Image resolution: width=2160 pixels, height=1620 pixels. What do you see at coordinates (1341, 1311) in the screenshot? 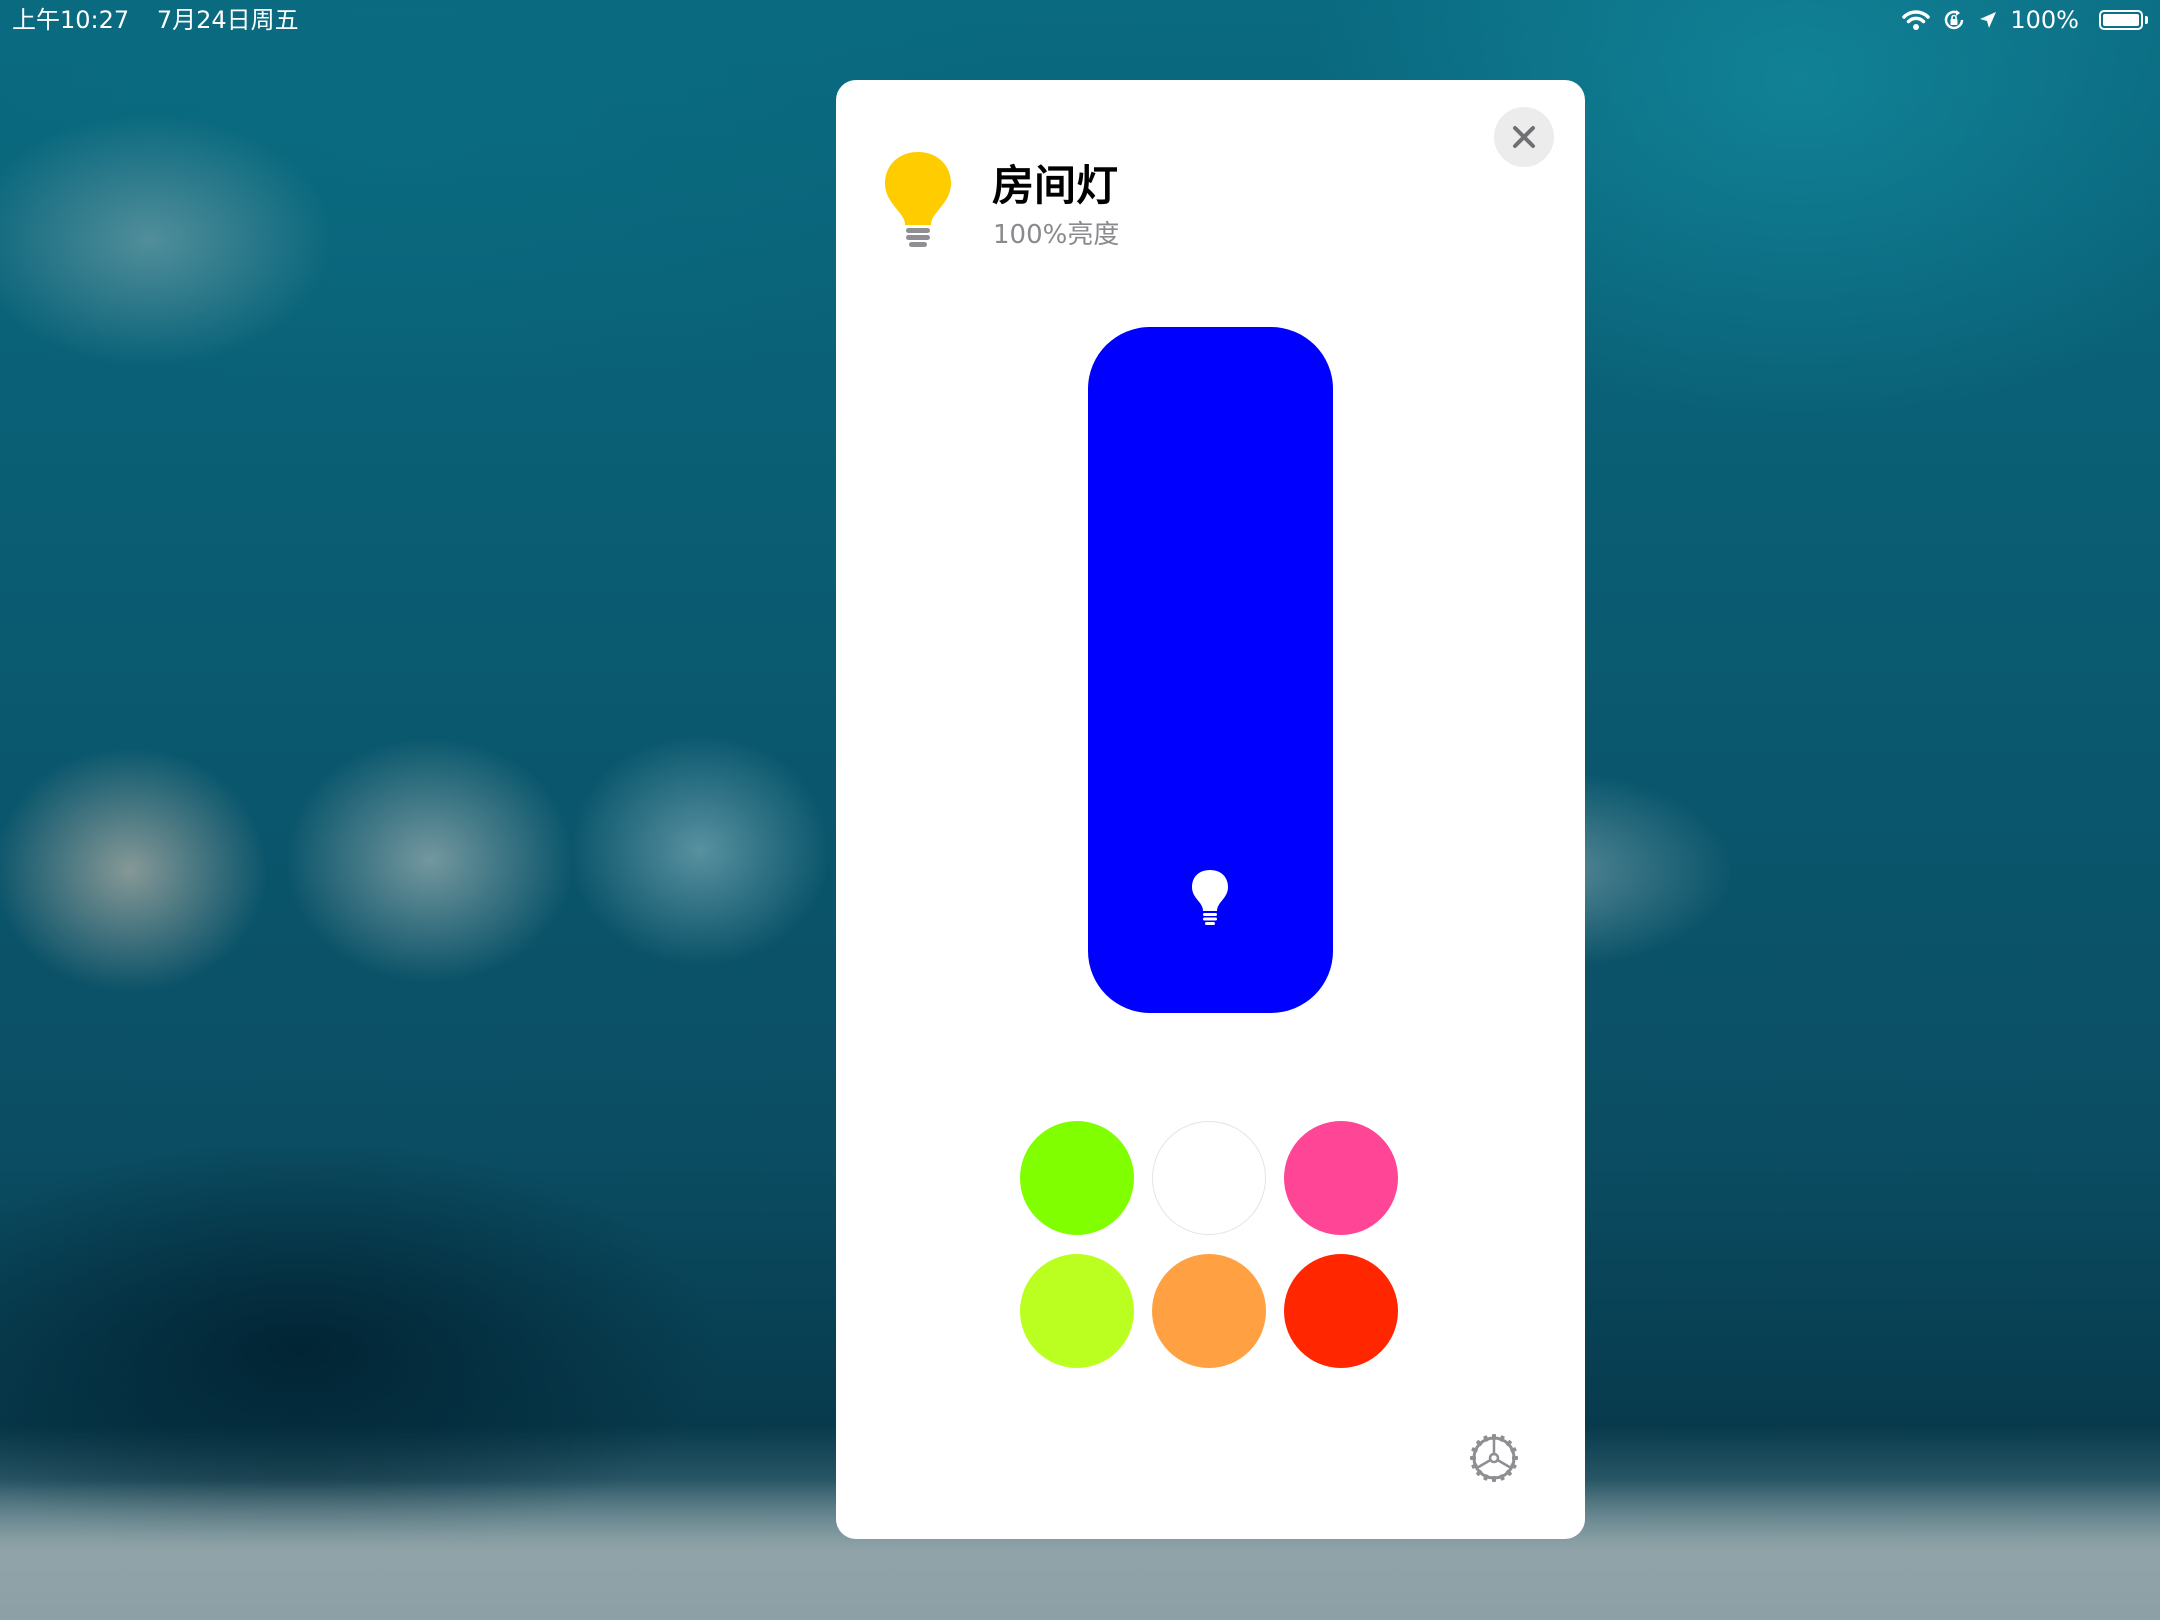
I see `color-swatch-red` at bounding box center [1341, 1311].